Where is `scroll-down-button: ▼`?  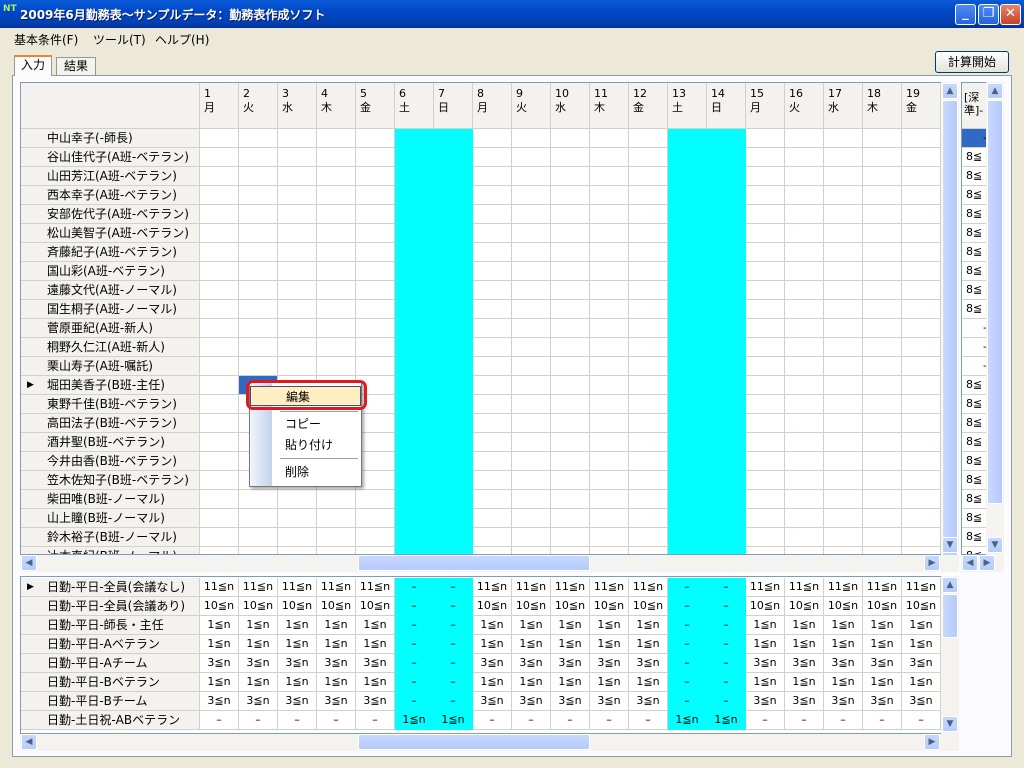
scroll-down-button: ▼ is located at coordinates (995, 545).